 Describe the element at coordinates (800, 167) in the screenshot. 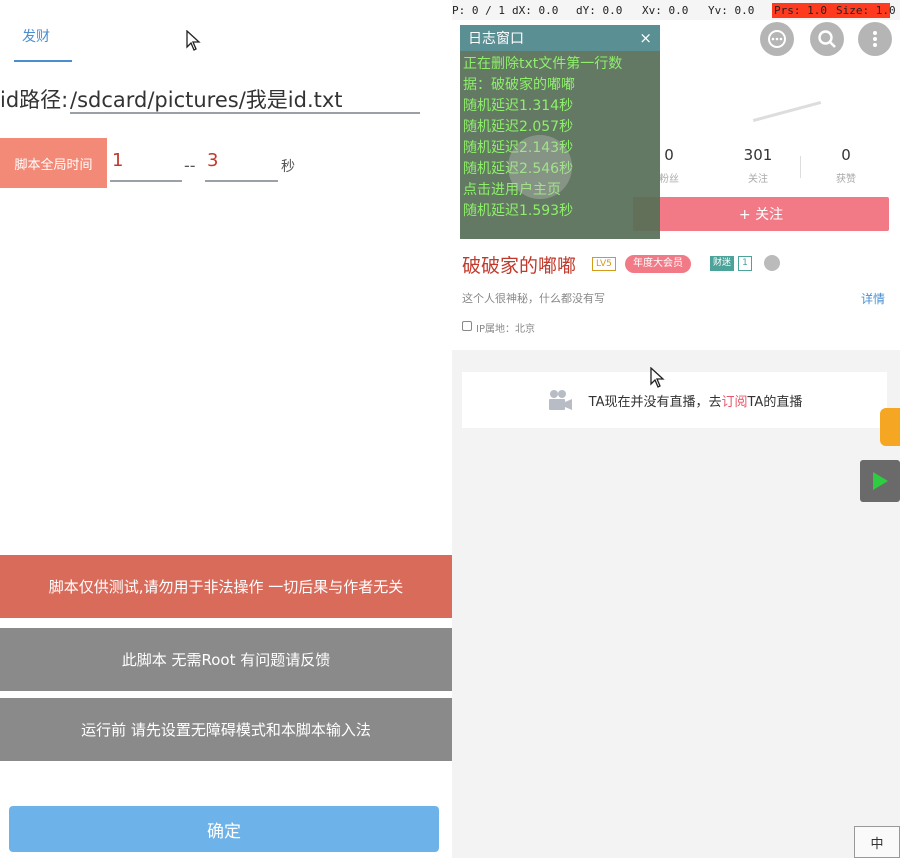

I see `stat-divider` at that location.